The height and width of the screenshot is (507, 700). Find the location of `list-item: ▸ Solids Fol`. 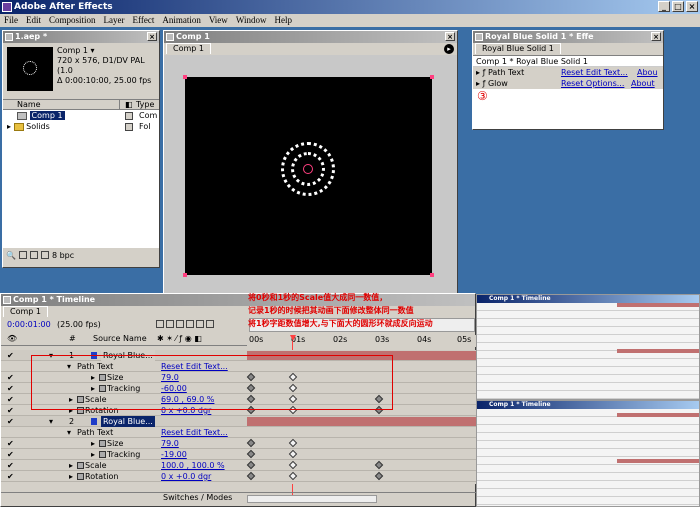

list-item: ▸ Solids Fol is located at coordinates (81, 126).